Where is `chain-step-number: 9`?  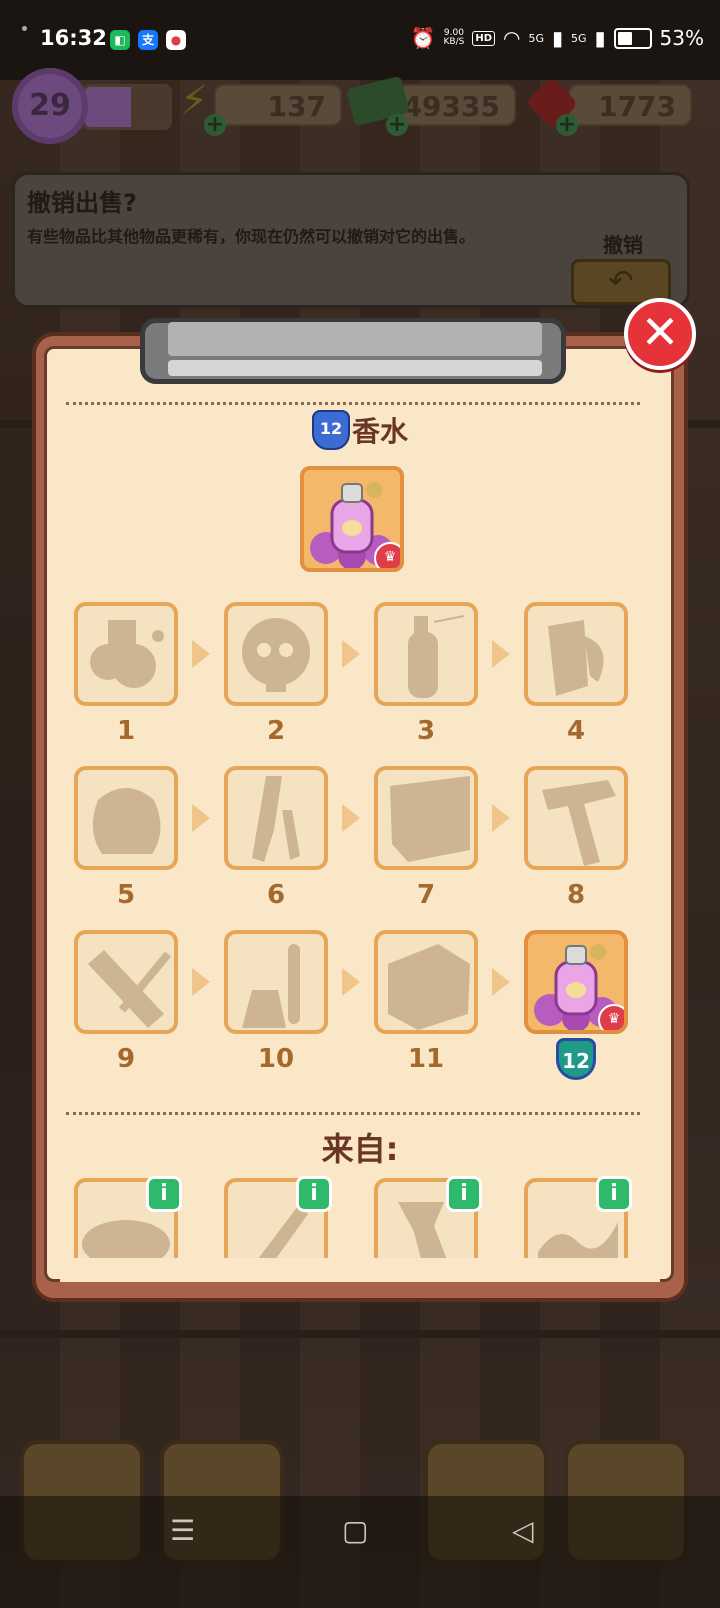 chain-step-number: 9 is located at coordinates (126, 1059).